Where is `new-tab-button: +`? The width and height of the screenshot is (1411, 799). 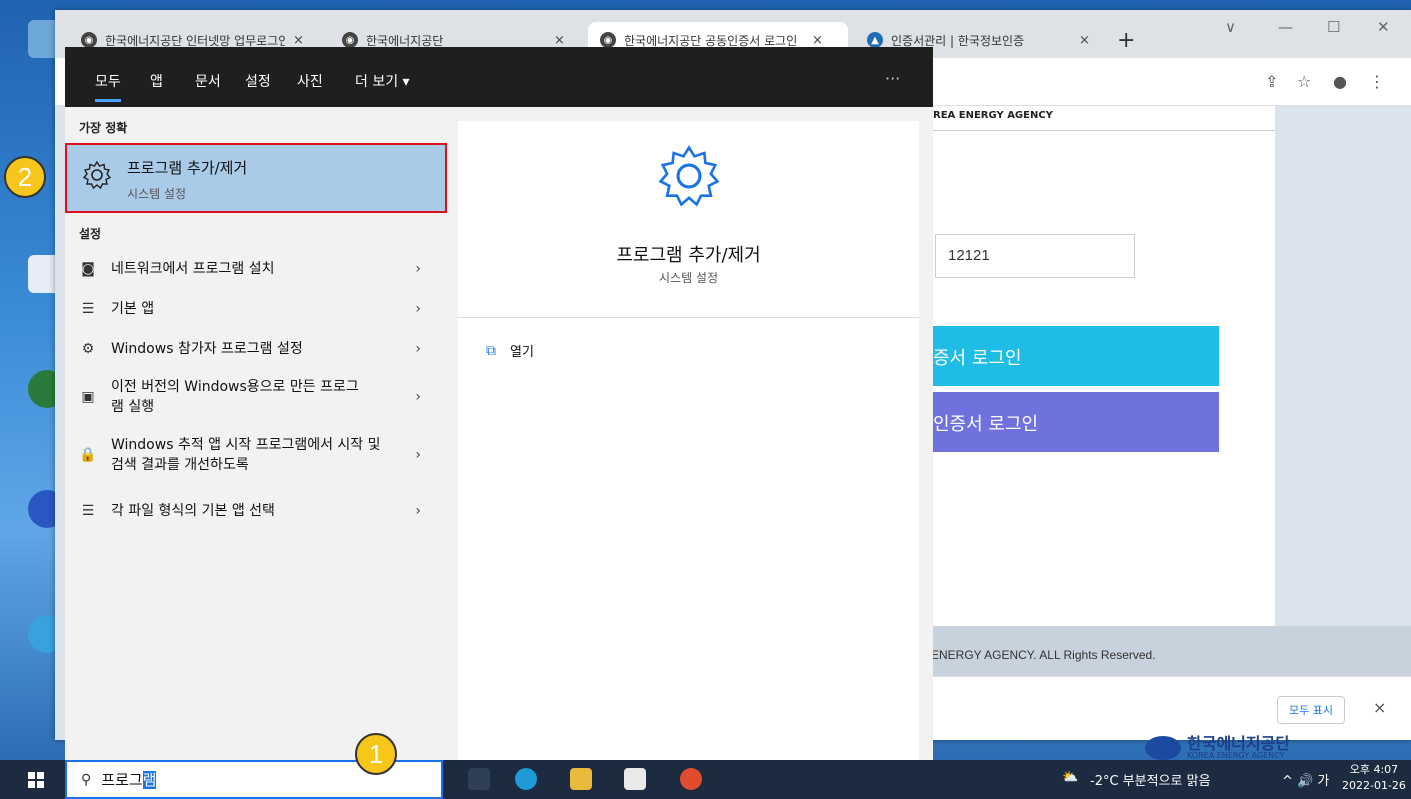
new-tab-button: + is located at coordinates (1126, 40).